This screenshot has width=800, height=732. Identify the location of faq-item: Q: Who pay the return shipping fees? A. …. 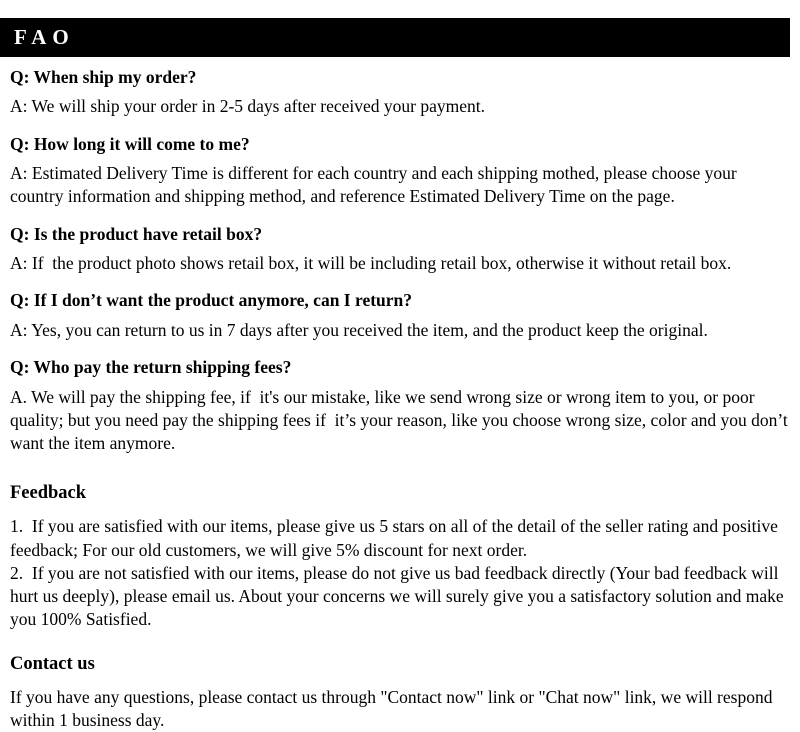
(399, 405).